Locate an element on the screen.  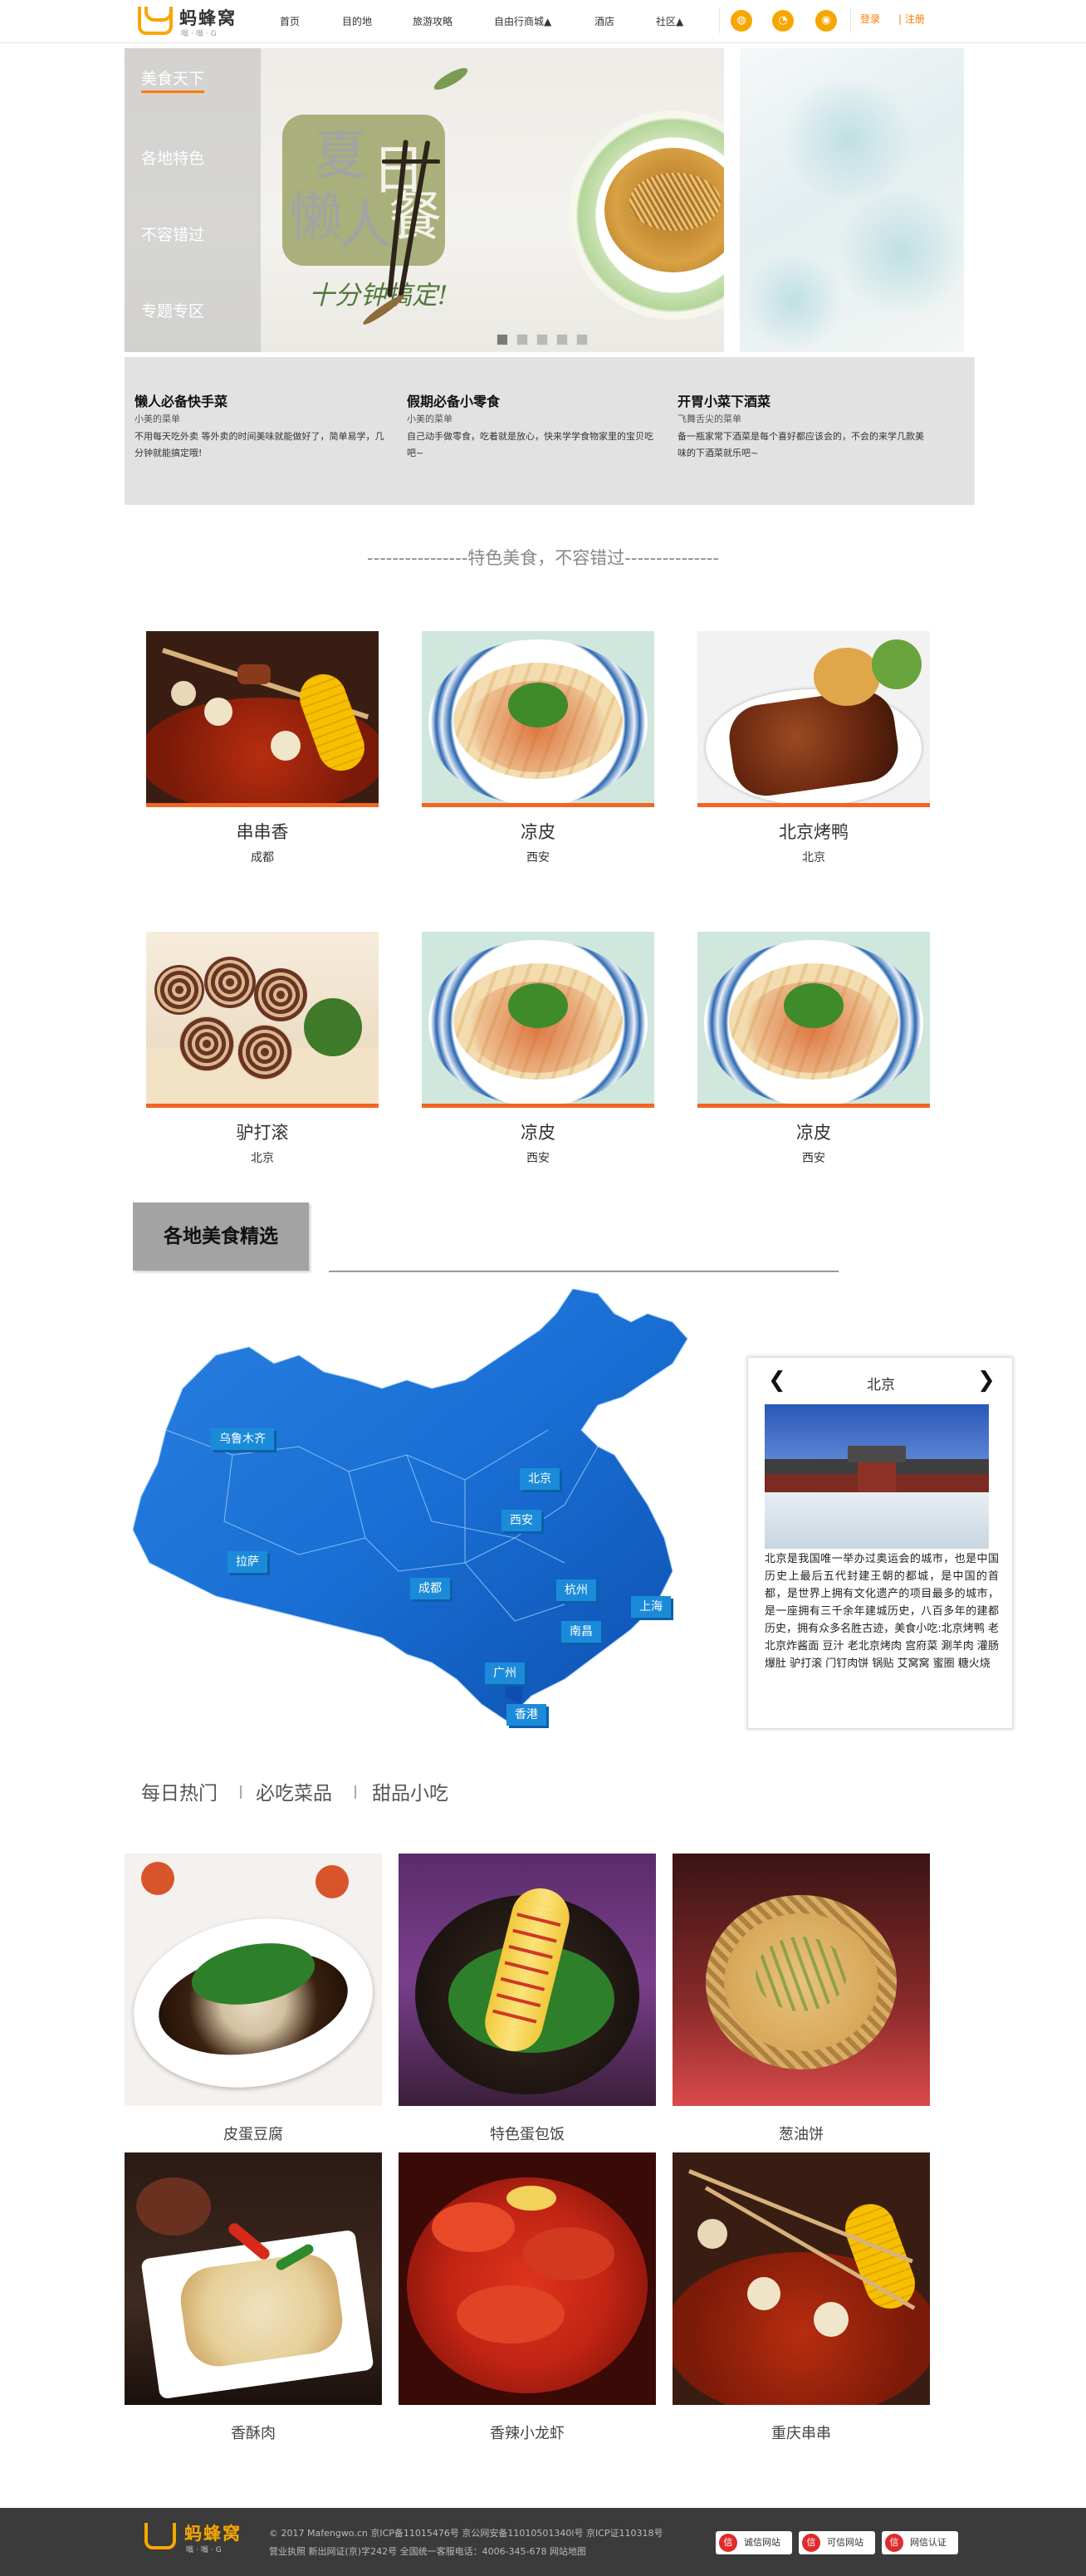
dish-name: 葱油饼 is located at coordinates (801, 2135).